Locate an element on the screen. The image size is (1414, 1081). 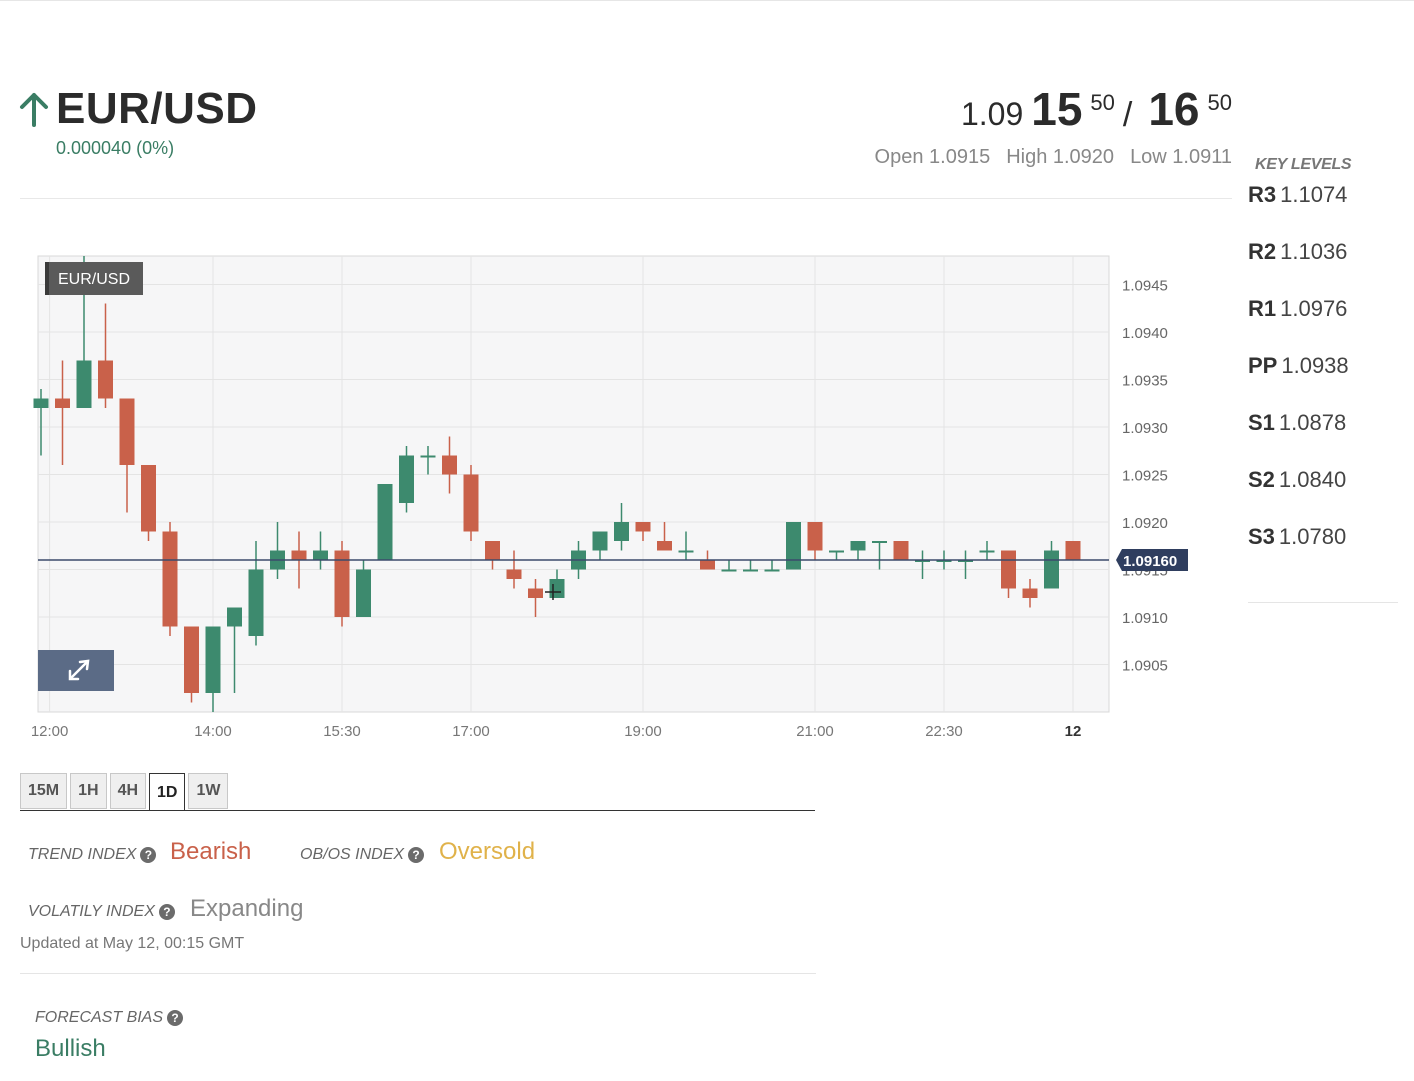
level-s1: S1 1.0878 is located at coordinates (1297, 422).